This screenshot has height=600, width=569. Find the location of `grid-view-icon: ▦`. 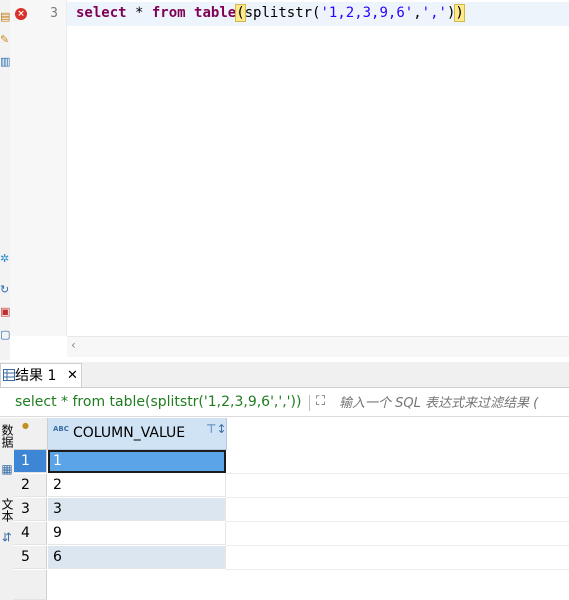

grid-view-icon: ▦ is located at coordinates (7, 469).